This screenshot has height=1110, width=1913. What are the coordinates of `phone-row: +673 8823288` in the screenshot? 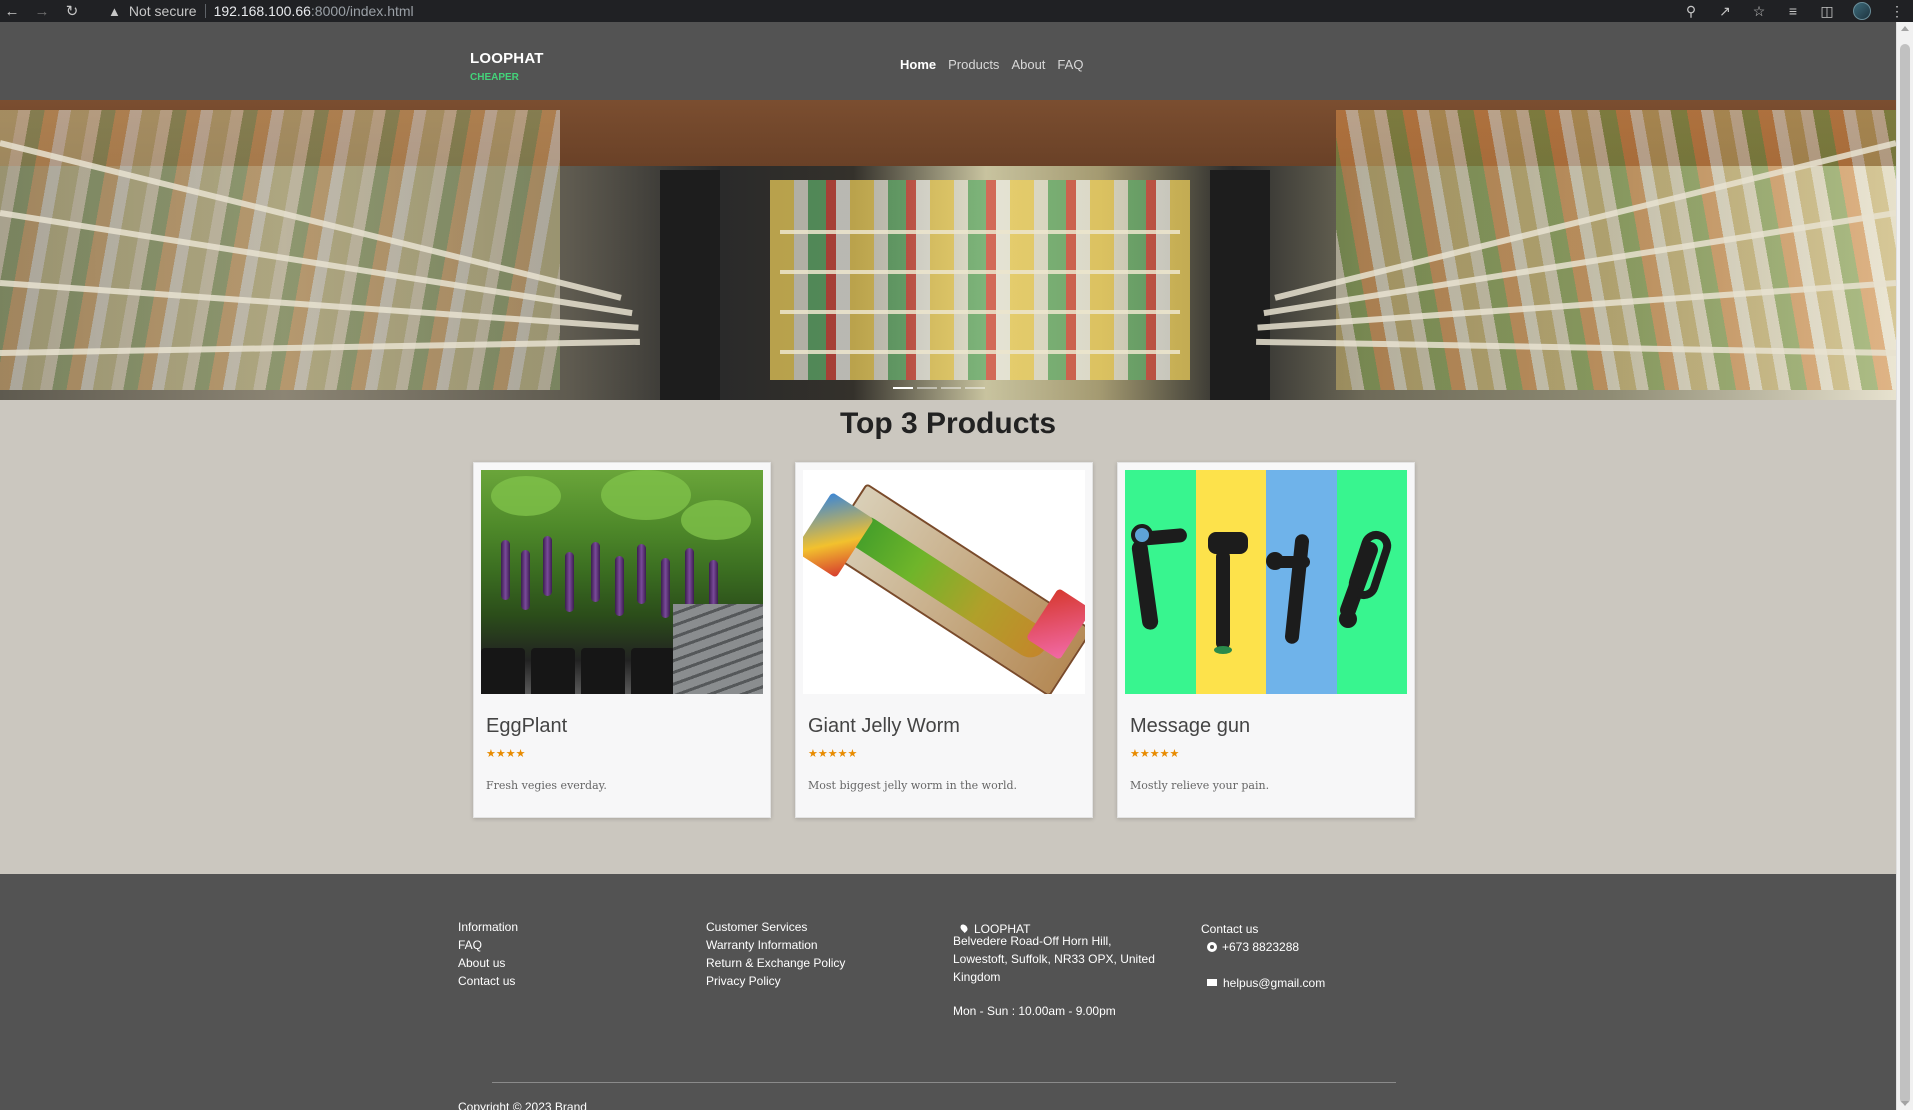 It's located at (1253, 947).